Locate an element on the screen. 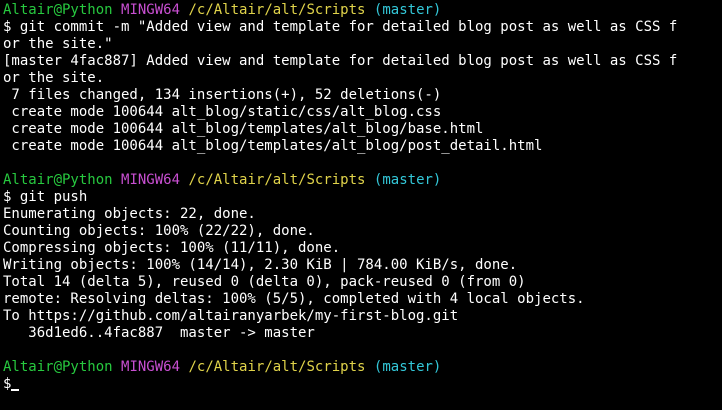 The width and height of the screenshot is (722, 410). output-line: Enumerating objects: 22, done. is located at coordinates (129, 214).